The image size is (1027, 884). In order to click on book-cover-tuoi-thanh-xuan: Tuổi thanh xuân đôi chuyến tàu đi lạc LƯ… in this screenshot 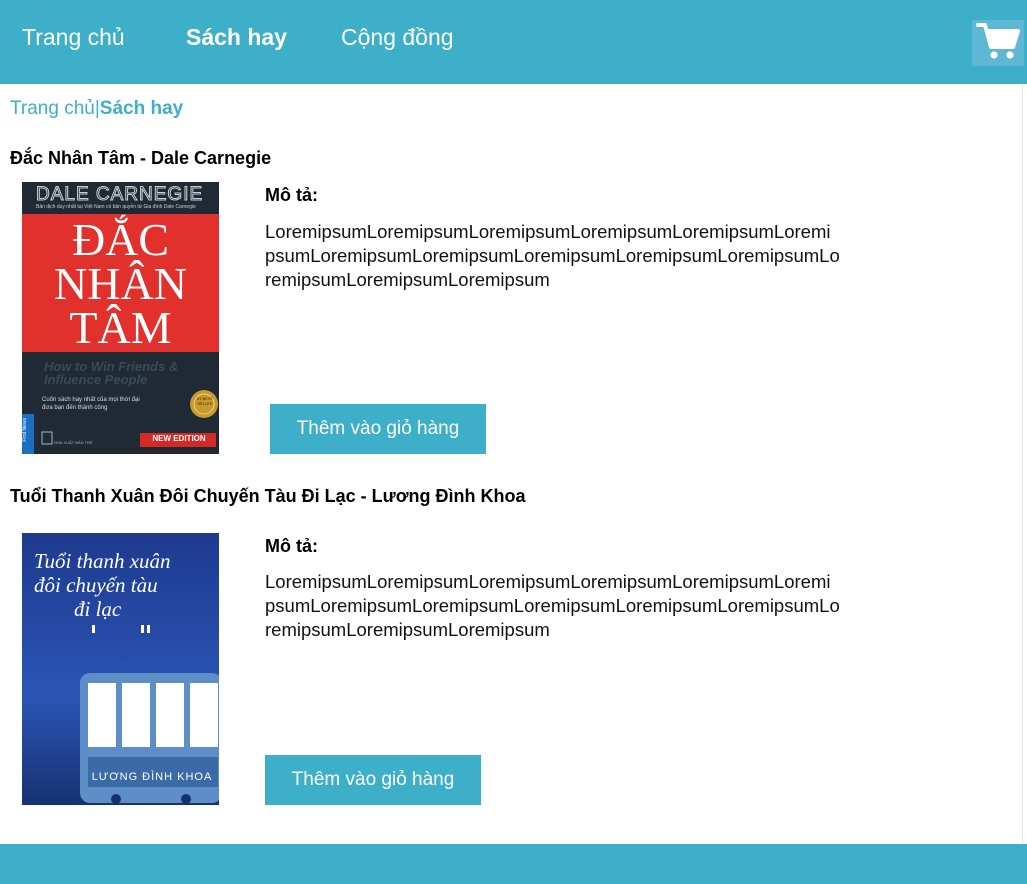, I will do `click(120, 669)`.